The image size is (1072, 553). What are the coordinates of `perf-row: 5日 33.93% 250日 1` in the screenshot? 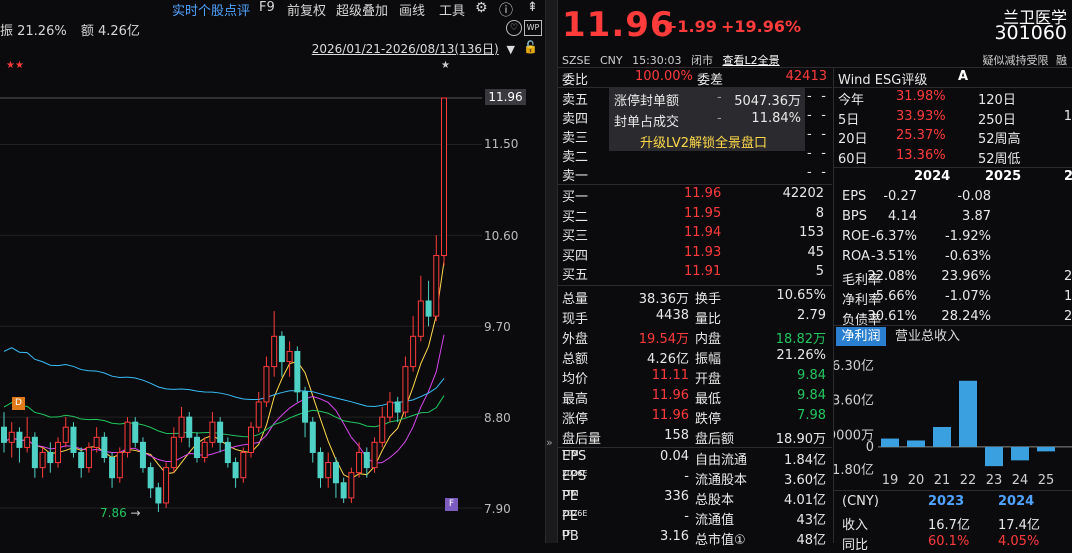 It's located at (955, 118).